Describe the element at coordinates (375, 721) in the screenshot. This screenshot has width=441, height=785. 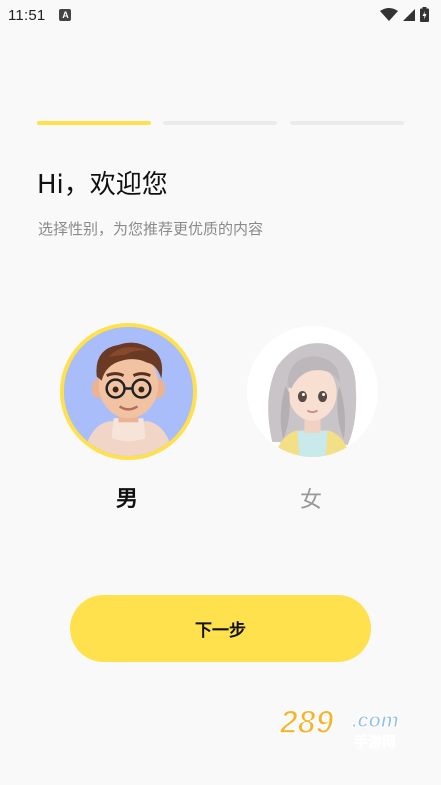
I see `watermark-suffix: .com` at that location.